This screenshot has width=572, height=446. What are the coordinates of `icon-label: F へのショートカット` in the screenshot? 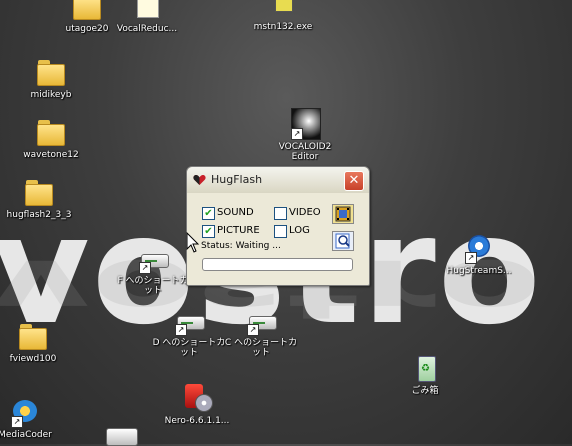 It's located at (153, 286).